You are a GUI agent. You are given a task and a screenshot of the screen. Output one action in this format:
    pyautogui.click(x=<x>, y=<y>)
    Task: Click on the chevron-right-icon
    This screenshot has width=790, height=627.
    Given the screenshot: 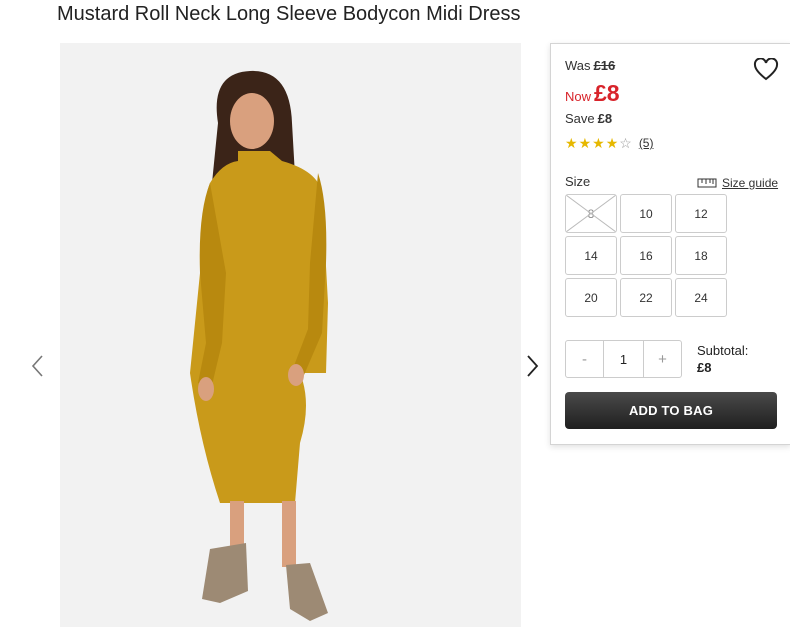 What is the action you would take?
    pyautogui.click(x=533, y=366)
    